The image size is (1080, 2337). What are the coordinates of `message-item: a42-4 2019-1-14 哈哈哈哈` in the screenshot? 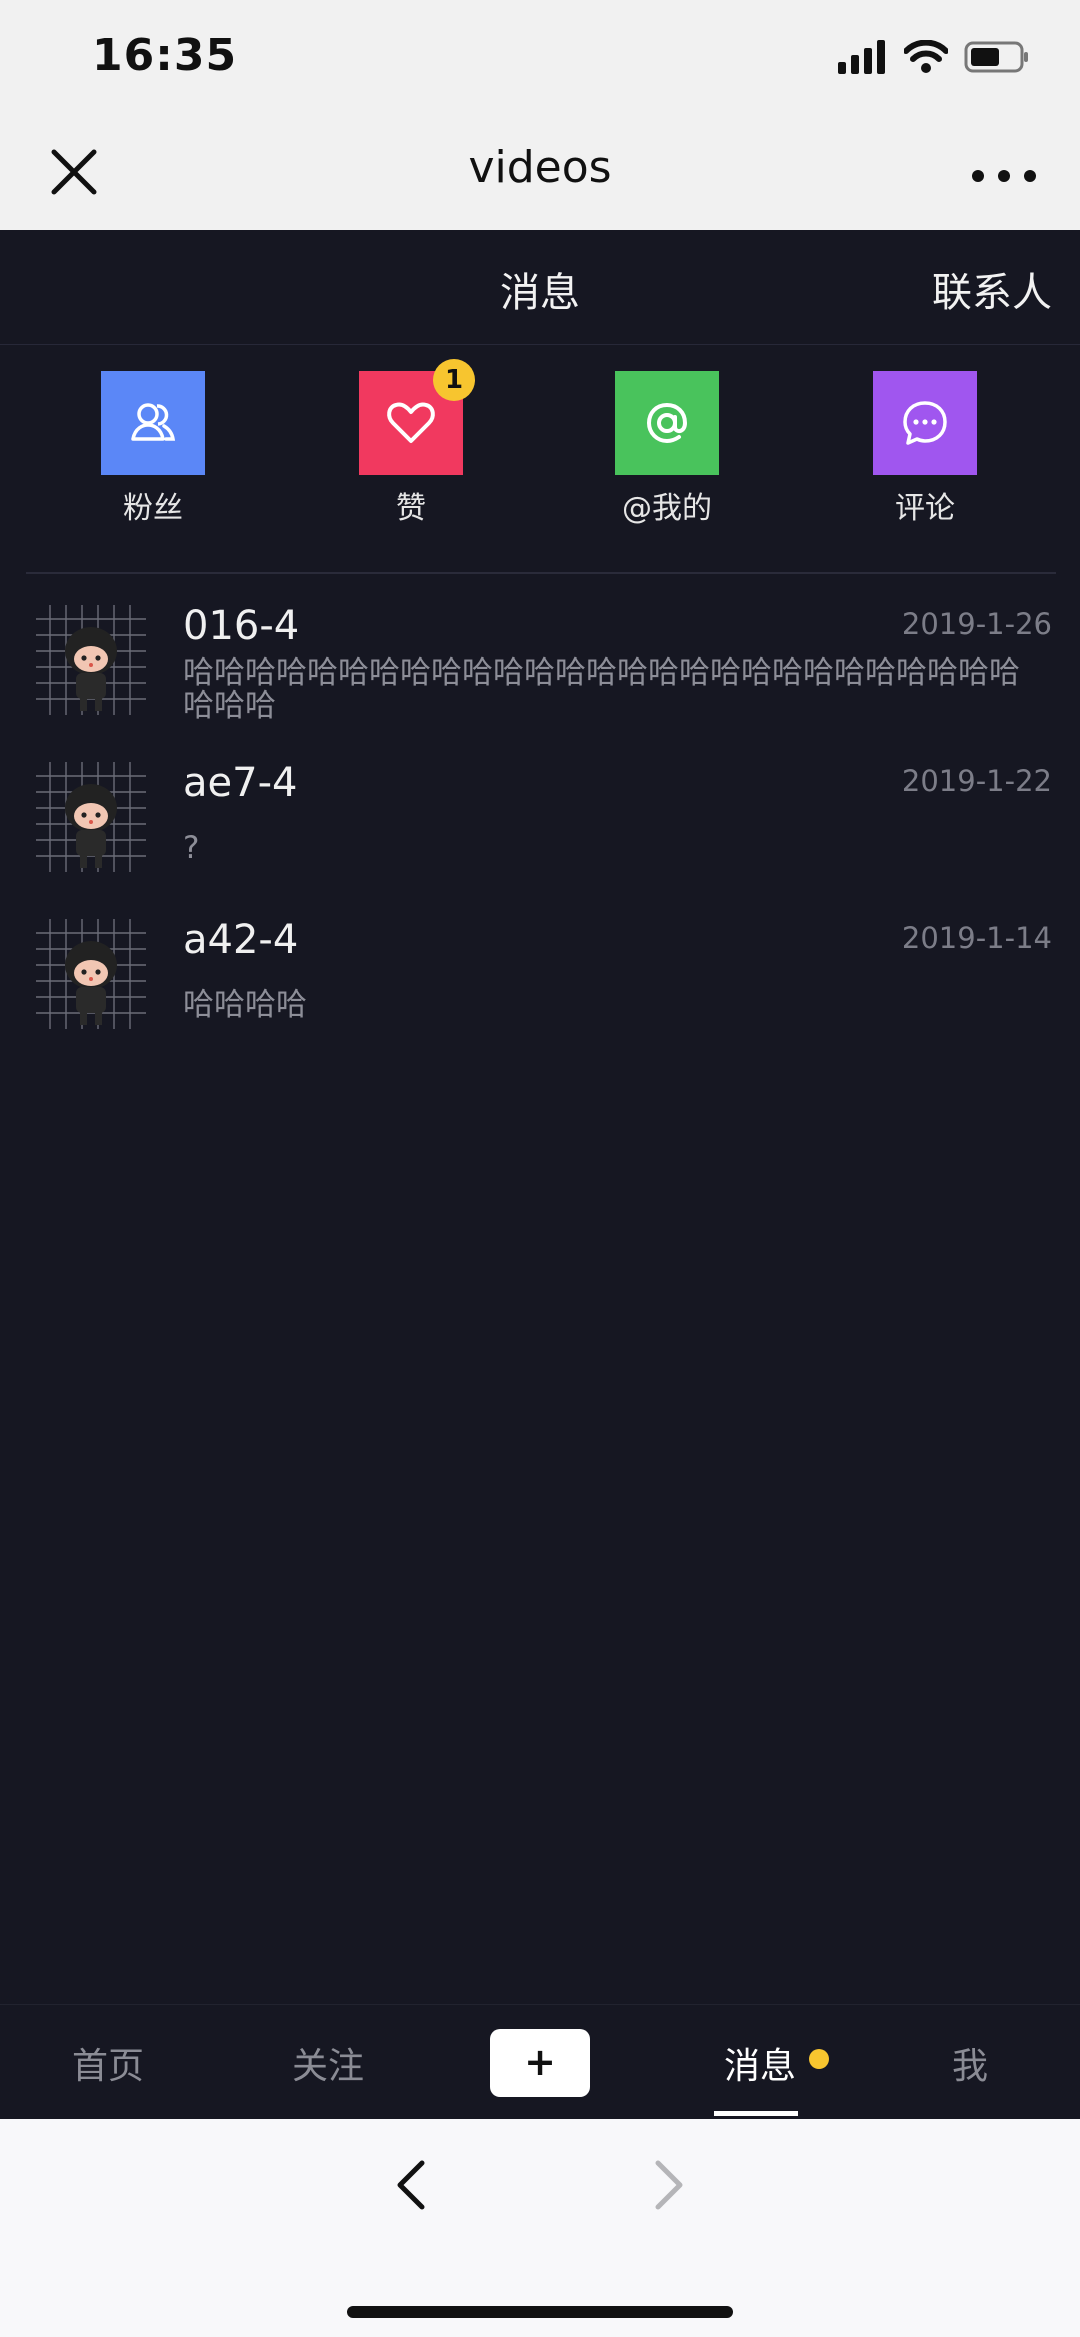 It's located at (540, 977).